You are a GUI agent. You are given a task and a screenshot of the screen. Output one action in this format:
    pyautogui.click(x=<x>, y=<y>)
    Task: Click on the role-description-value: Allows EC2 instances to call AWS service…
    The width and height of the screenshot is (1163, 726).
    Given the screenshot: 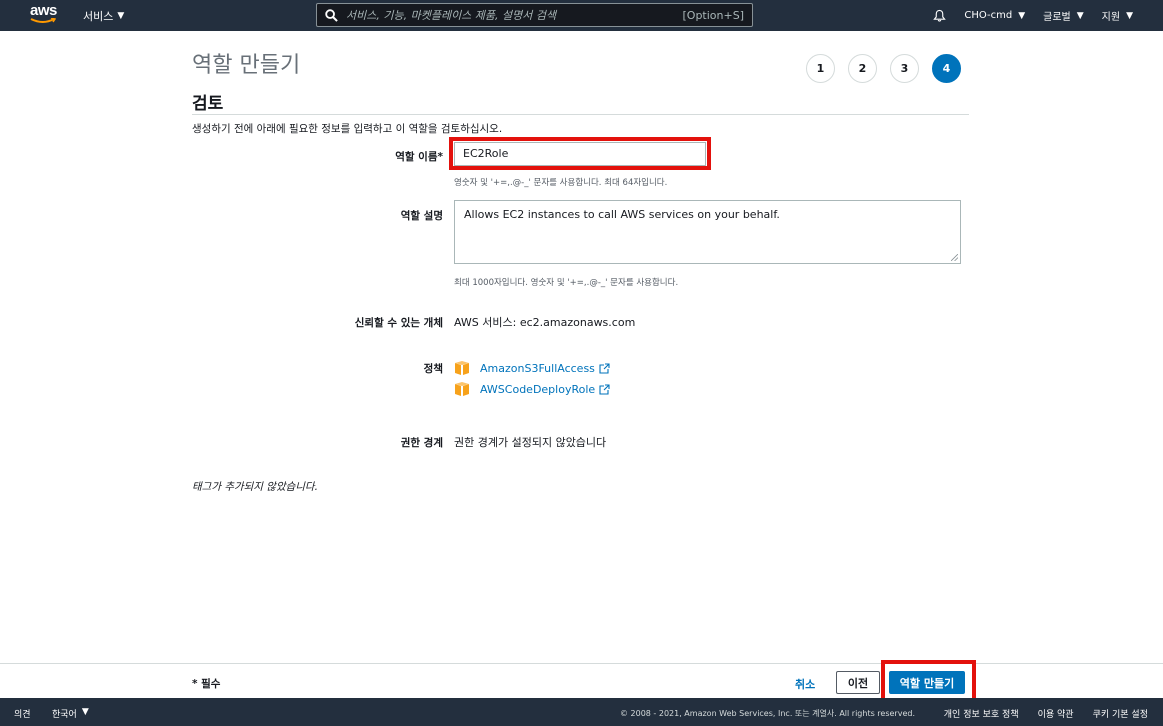 What is the action you would take?
    pyautogui.click(x=622, y=214)
    